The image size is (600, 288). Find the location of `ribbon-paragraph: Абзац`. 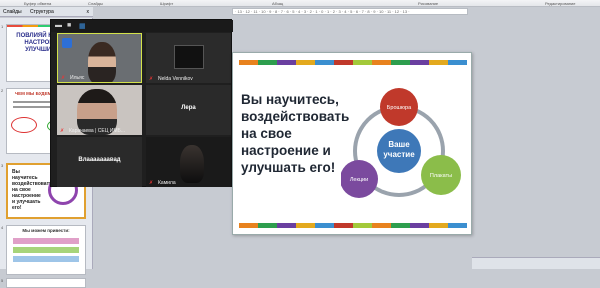

ribbon-paragraph: Абзац is located at coordinates (278, 3).